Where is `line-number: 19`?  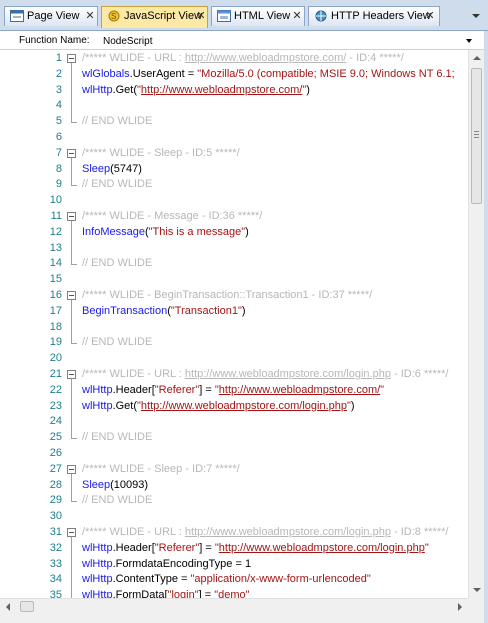
line-number: 19 is located at coordinates (55, 342).